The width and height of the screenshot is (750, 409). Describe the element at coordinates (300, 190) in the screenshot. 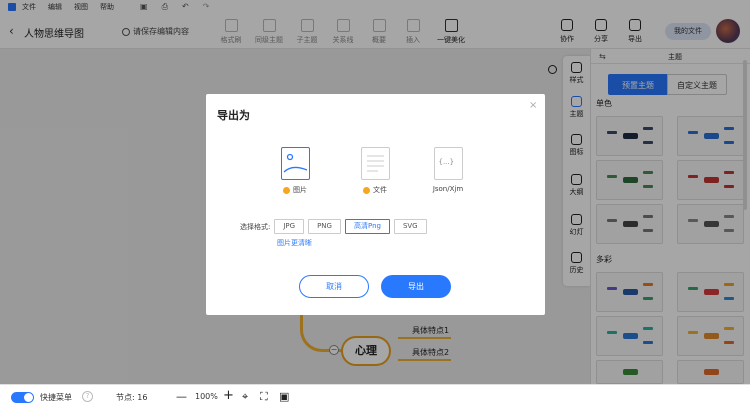

I see `format-image-label: 图片` at that location.